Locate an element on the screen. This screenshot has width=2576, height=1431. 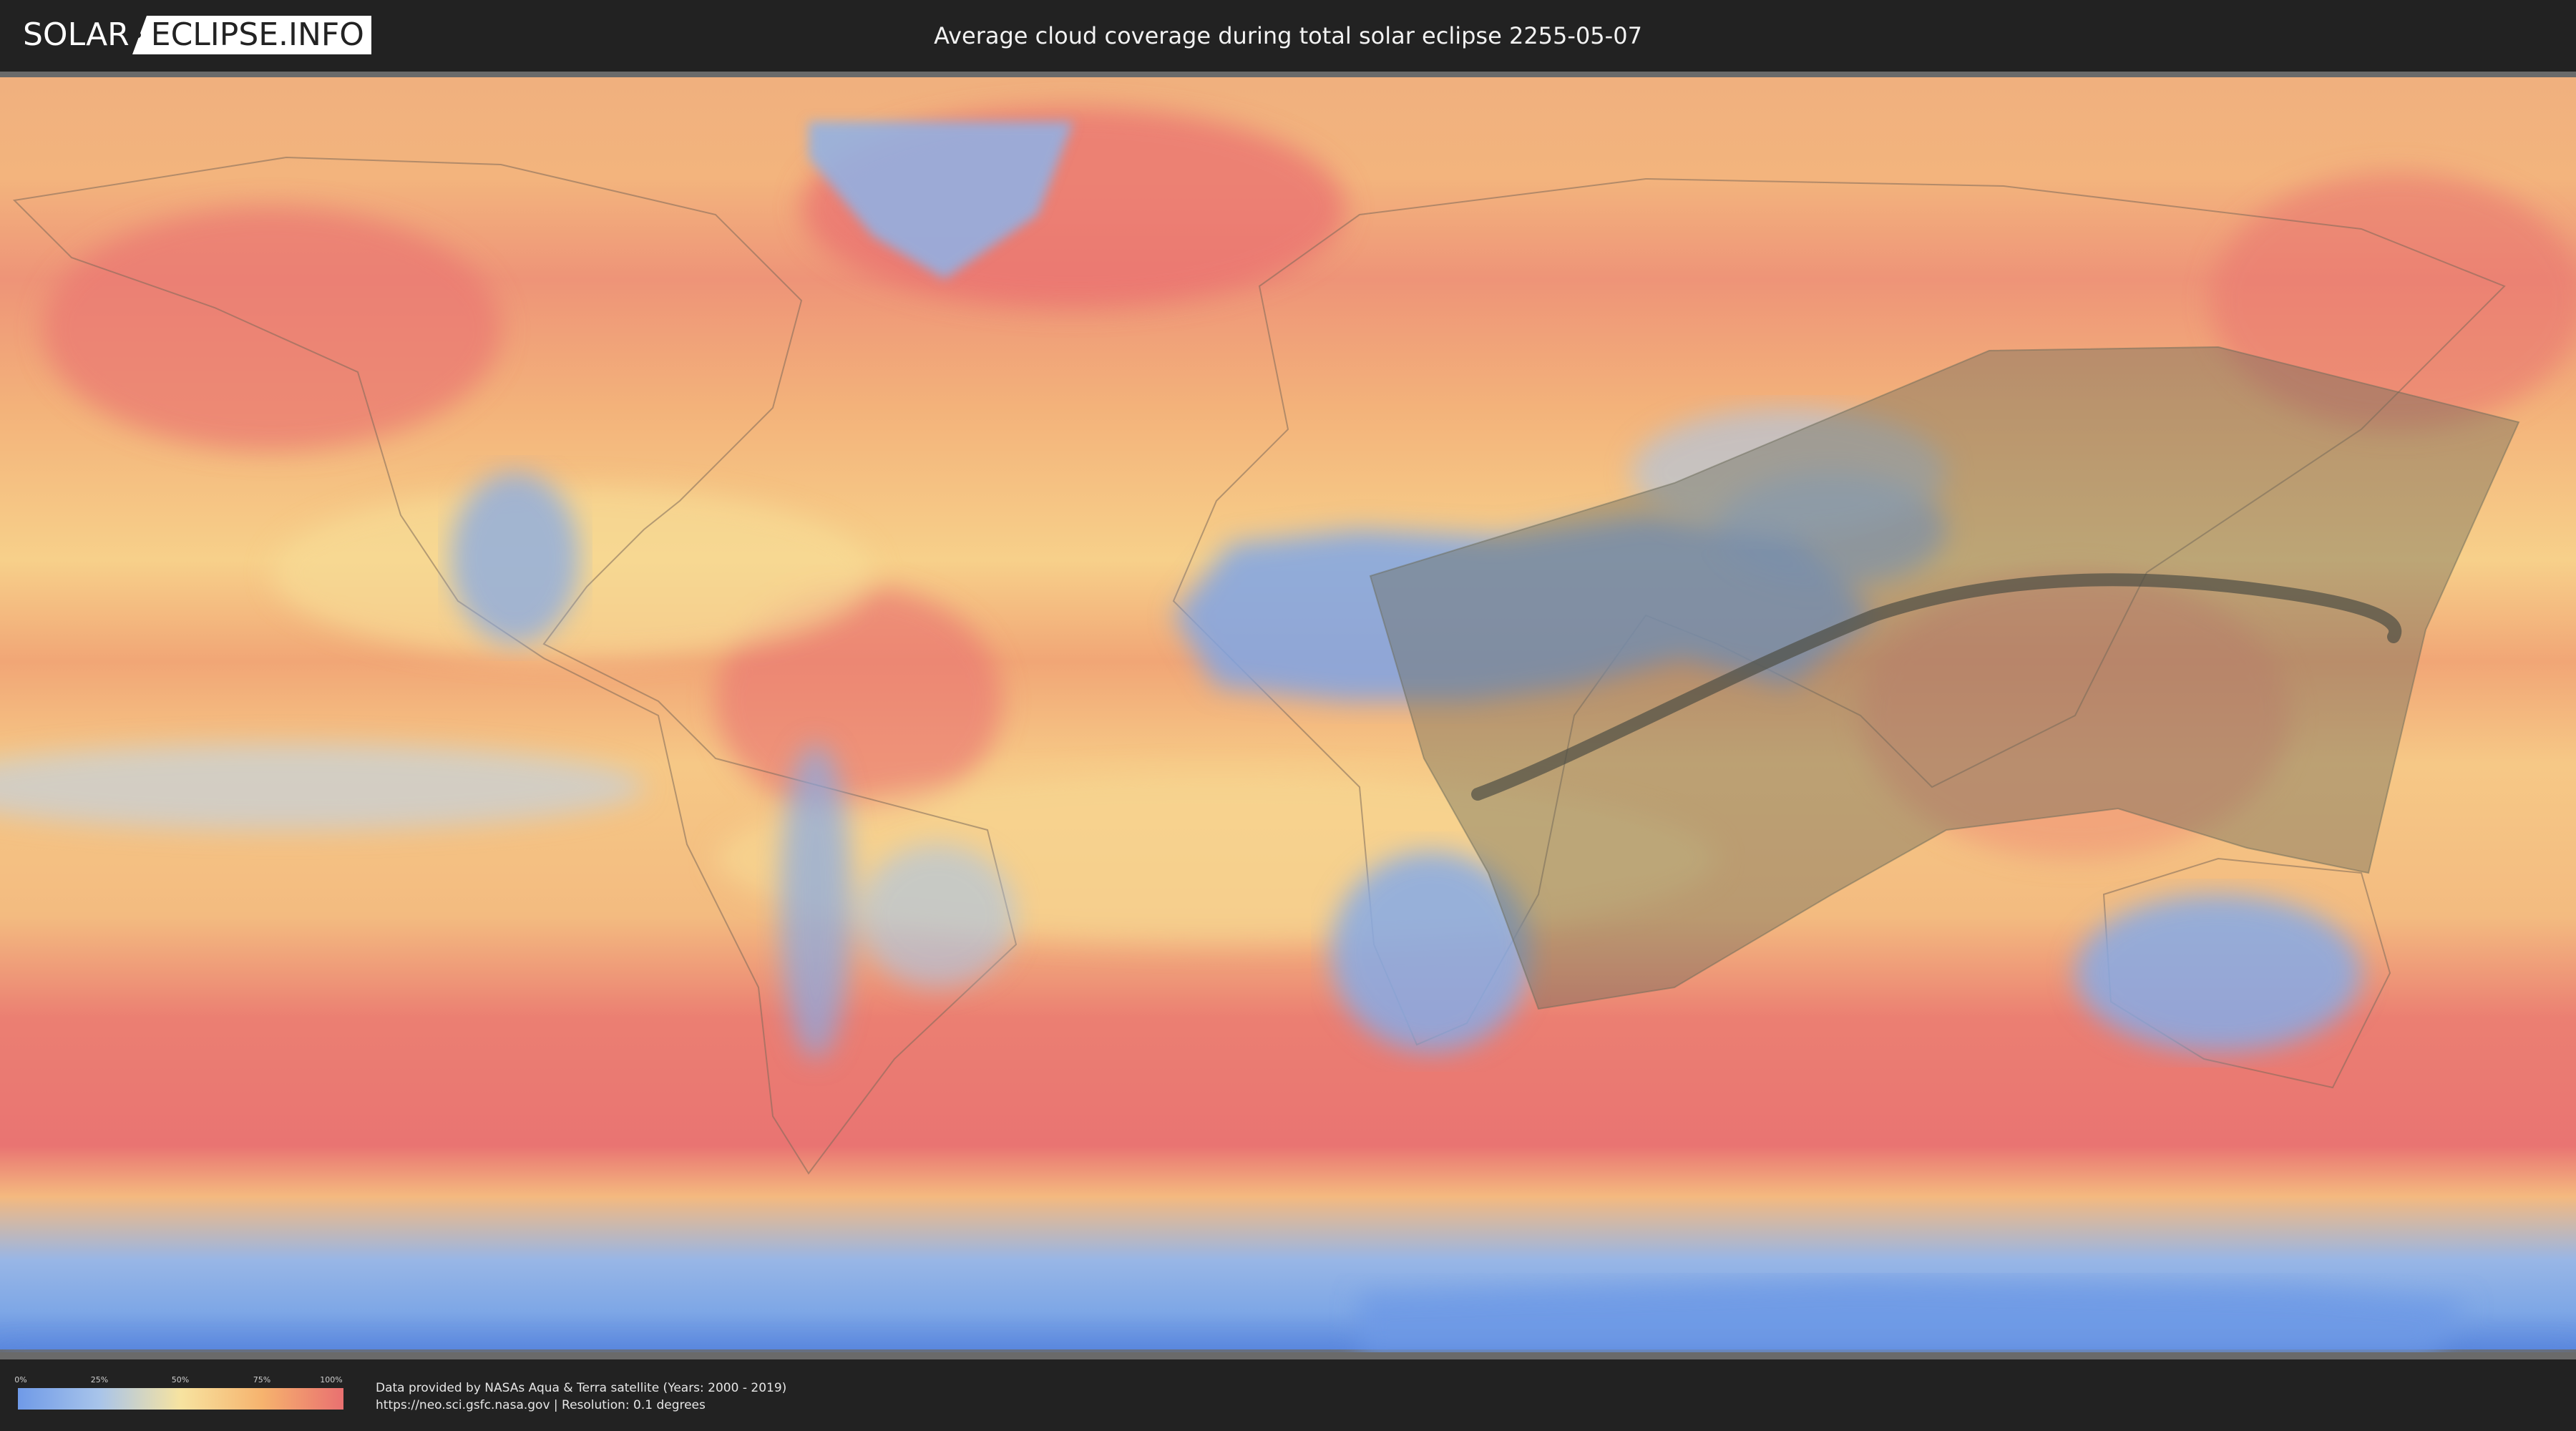
legend-tick-100: 100% is located at coordinates (331, 1379).